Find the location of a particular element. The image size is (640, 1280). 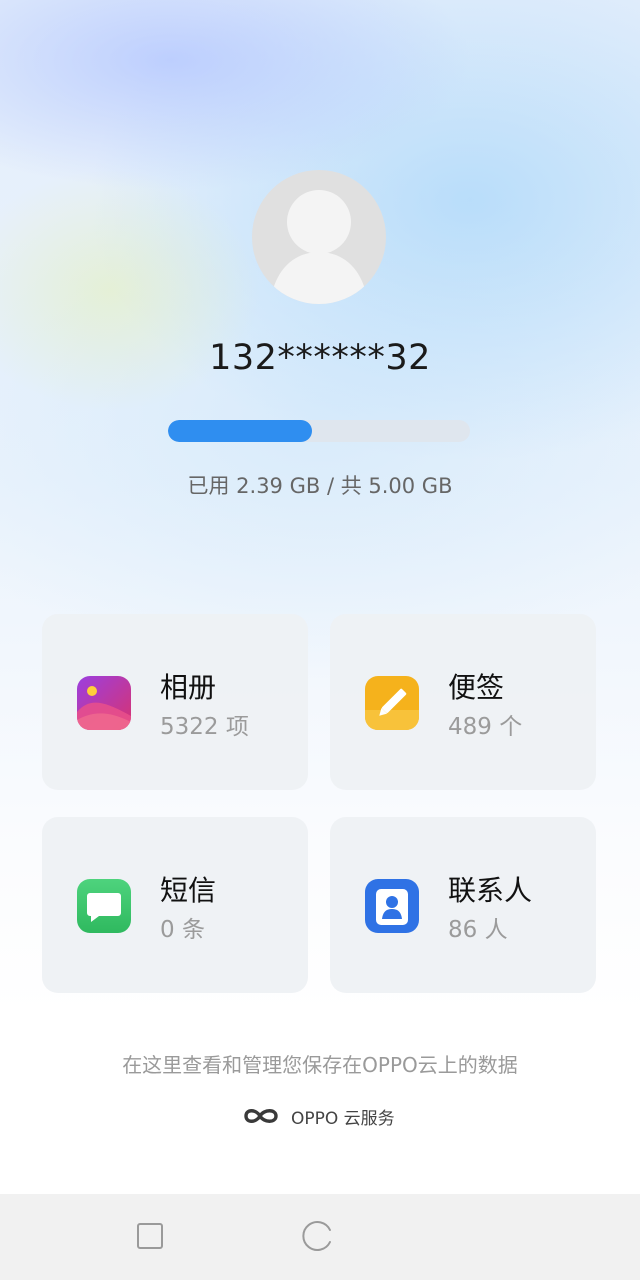

avatar is located at coordinates (319, 237).